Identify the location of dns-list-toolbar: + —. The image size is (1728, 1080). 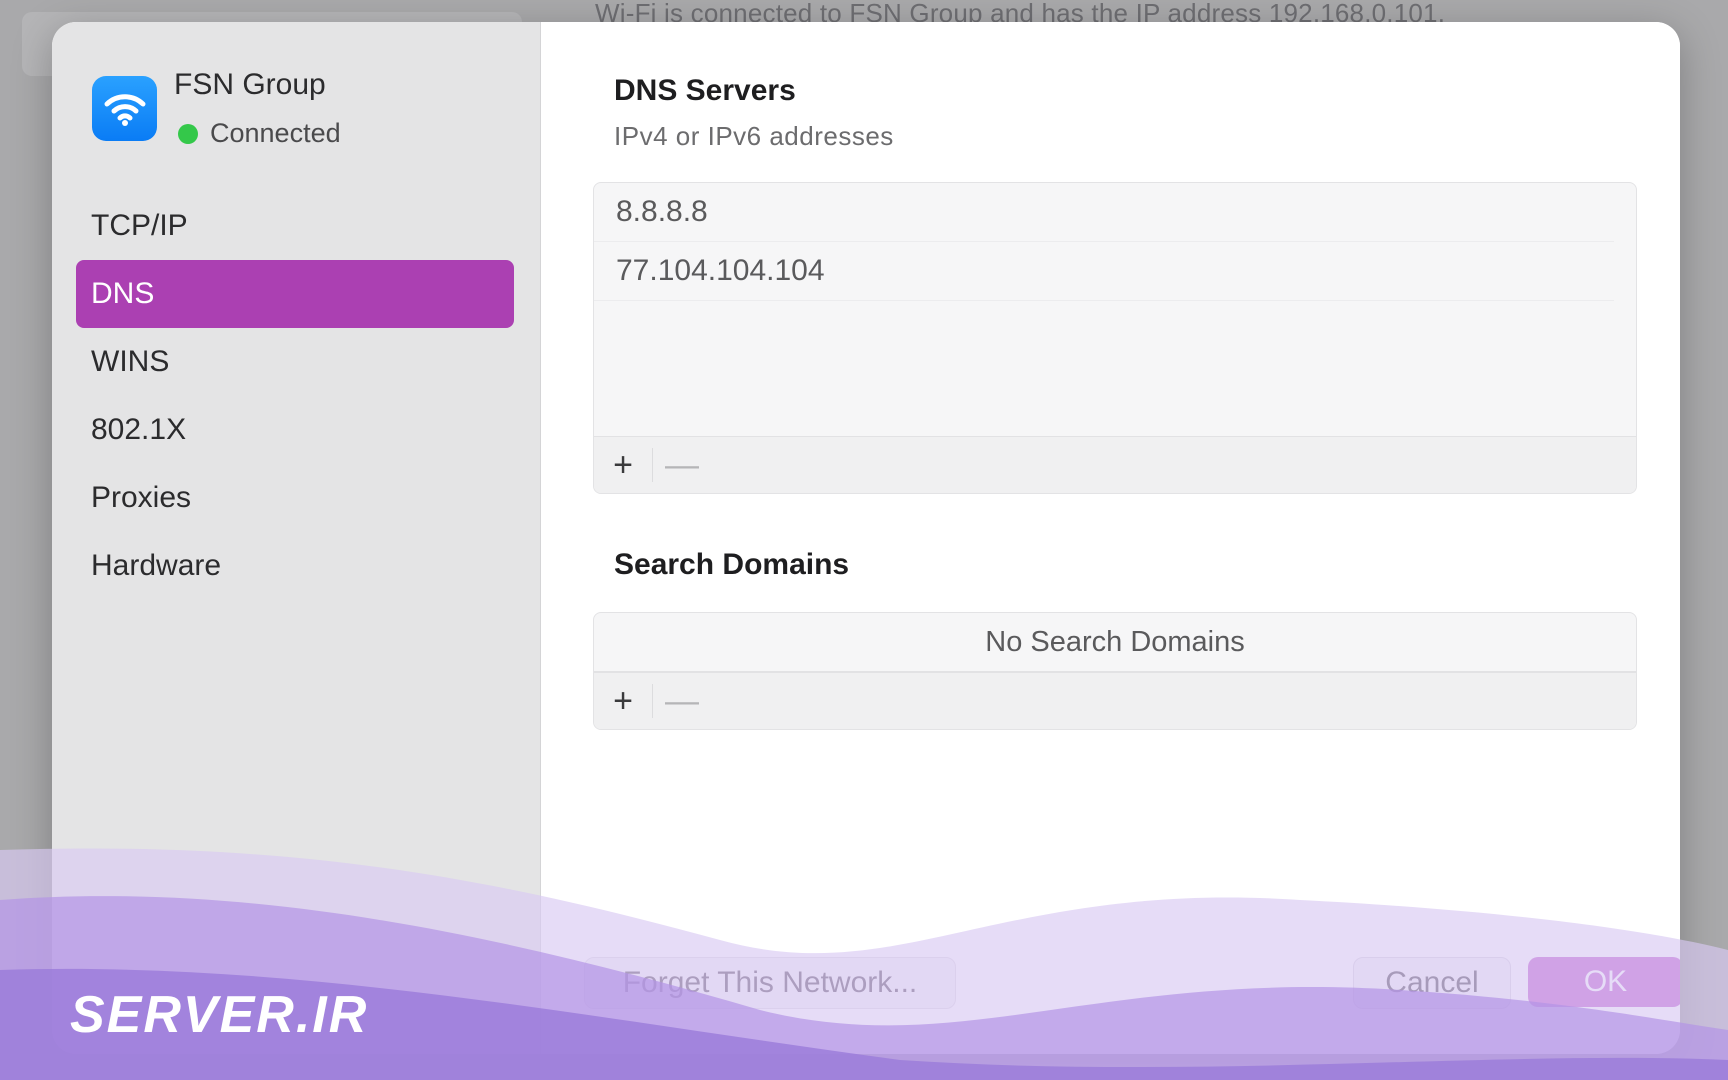
(1115, 464).